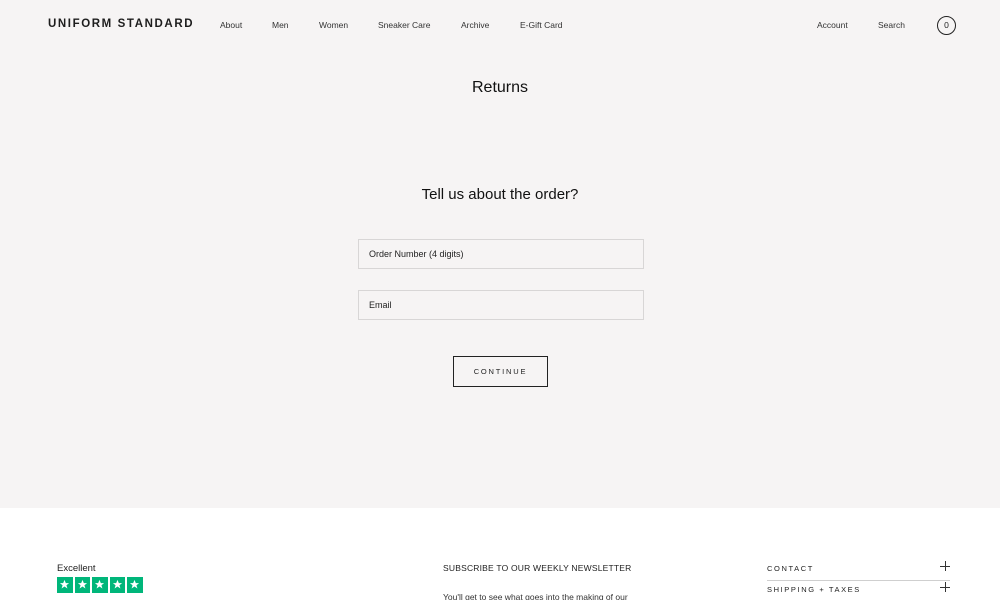 The height and width of the screenshot is (600, 1000). What do you see at coordinates (832, 25) in the screenshot?
I see `account-link: Account` at bounding box center [832, 25].